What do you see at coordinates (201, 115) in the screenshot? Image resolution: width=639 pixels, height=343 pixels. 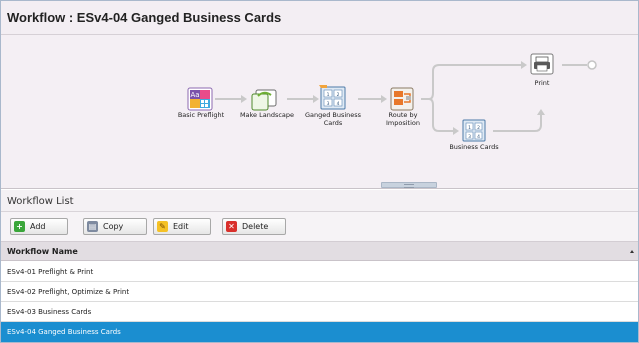 I see `node-label-basic-preflight: Basic Preflight` at bounding box center [201, 115].